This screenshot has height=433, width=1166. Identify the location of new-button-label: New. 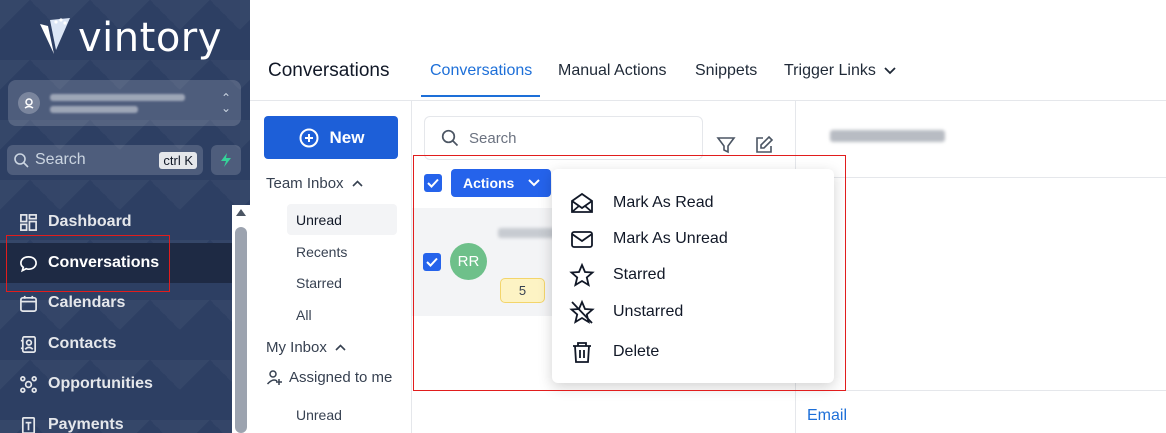
(347, 137).